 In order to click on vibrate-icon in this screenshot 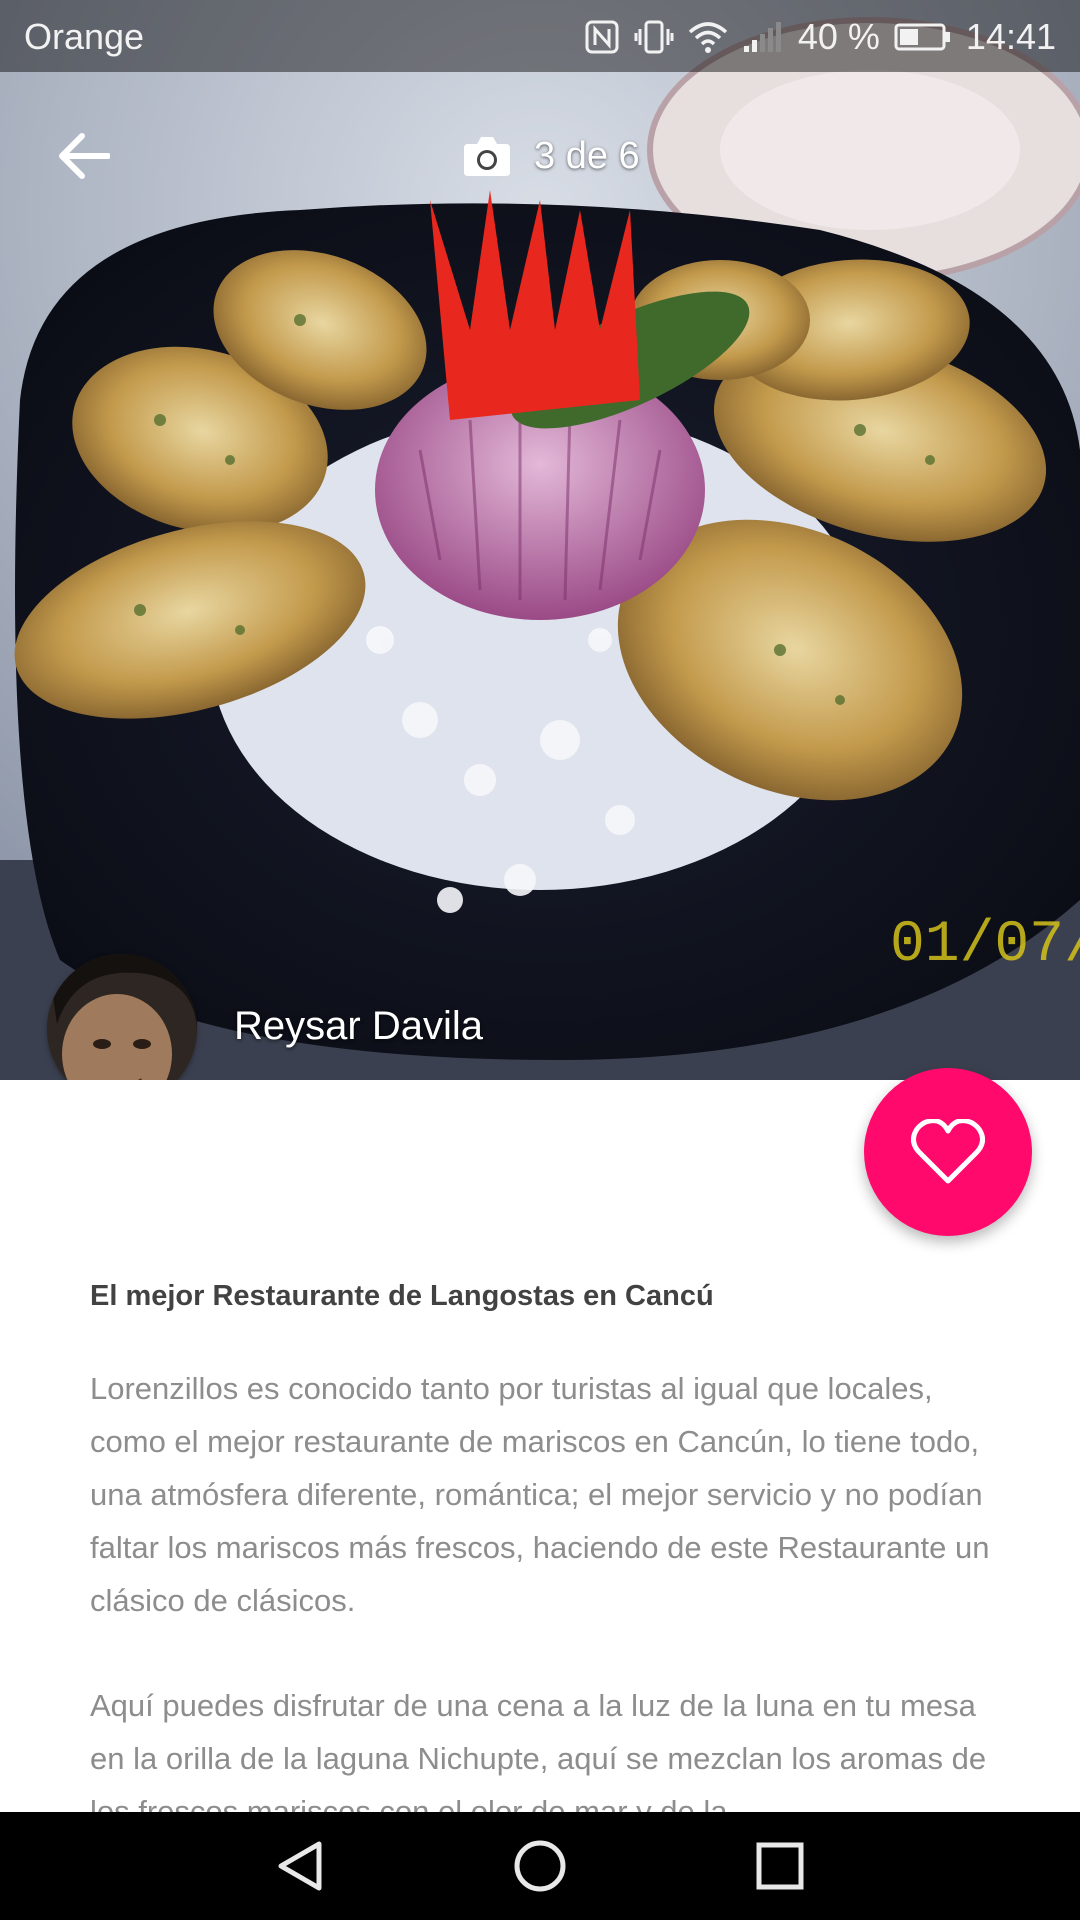, I will do `click(654, 37)`.